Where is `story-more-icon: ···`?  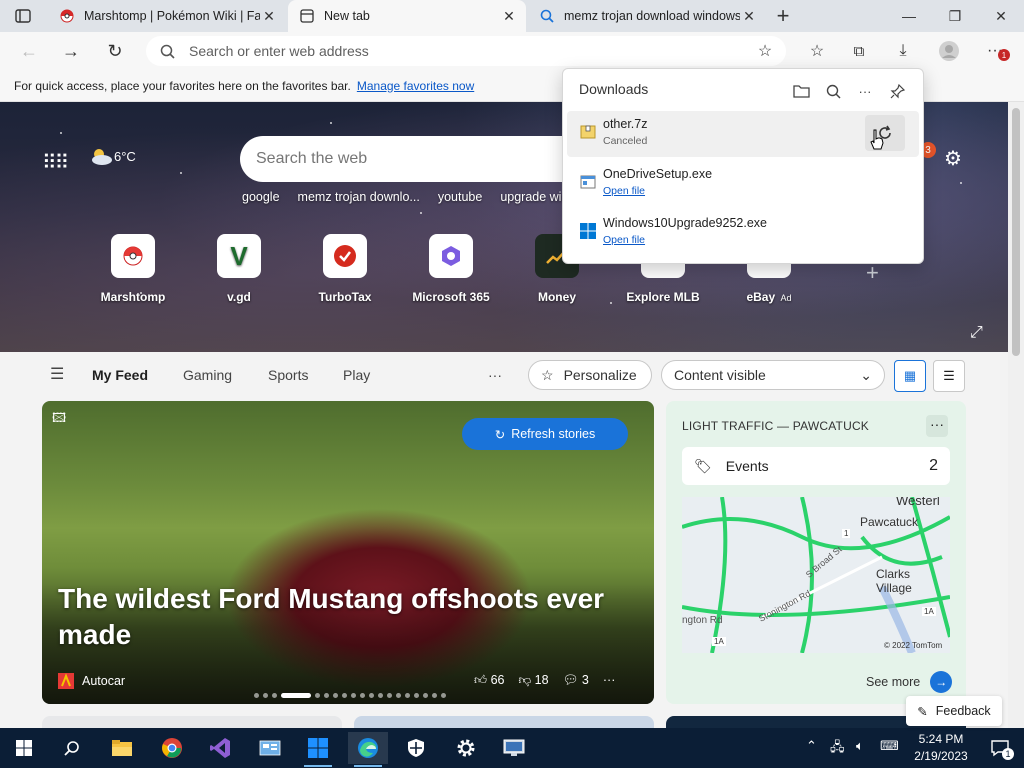 story-more-icon: ··· is located at coordinates (609, 680).